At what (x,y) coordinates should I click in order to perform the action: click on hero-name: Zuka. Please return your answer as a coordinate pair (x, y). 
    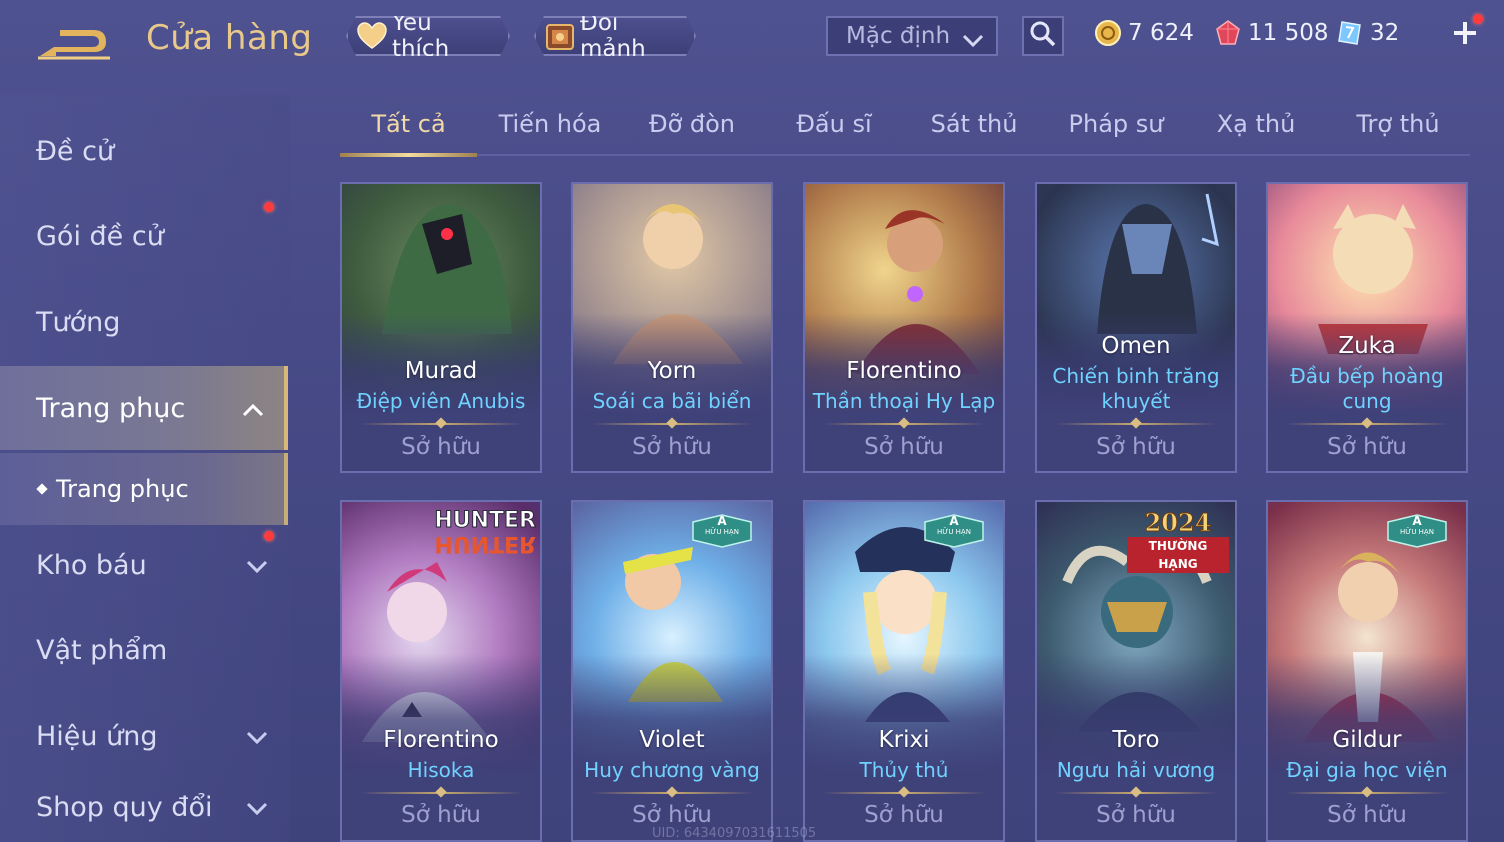
    Looking at the image, I should click on (1367, 346).